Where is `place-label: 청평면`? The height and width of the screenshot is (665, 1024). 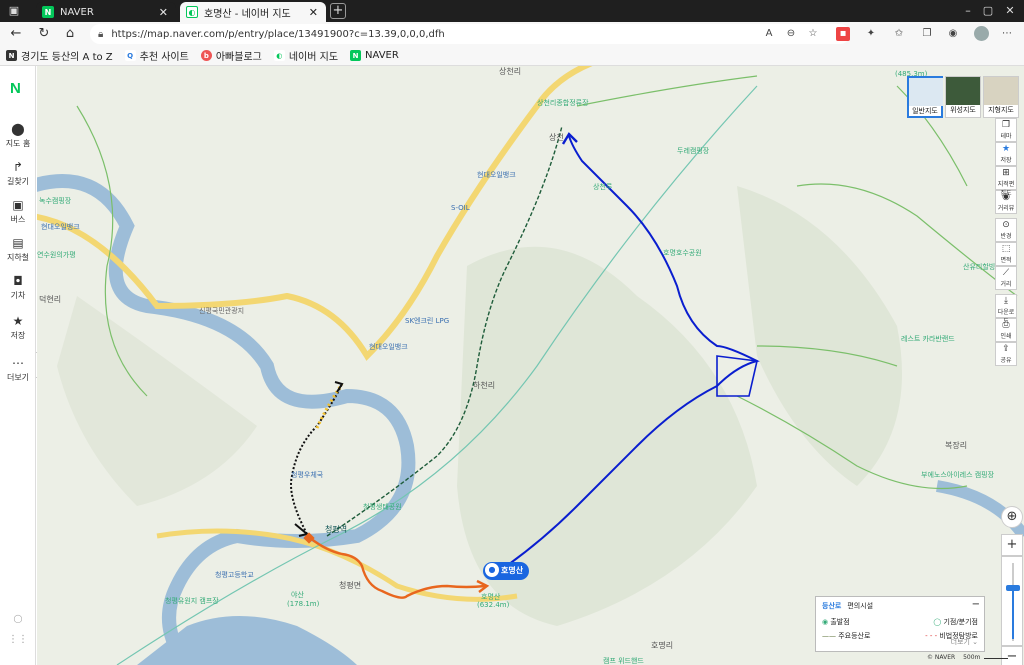
place-label: 청평면 is located at coordinates (350, 585).